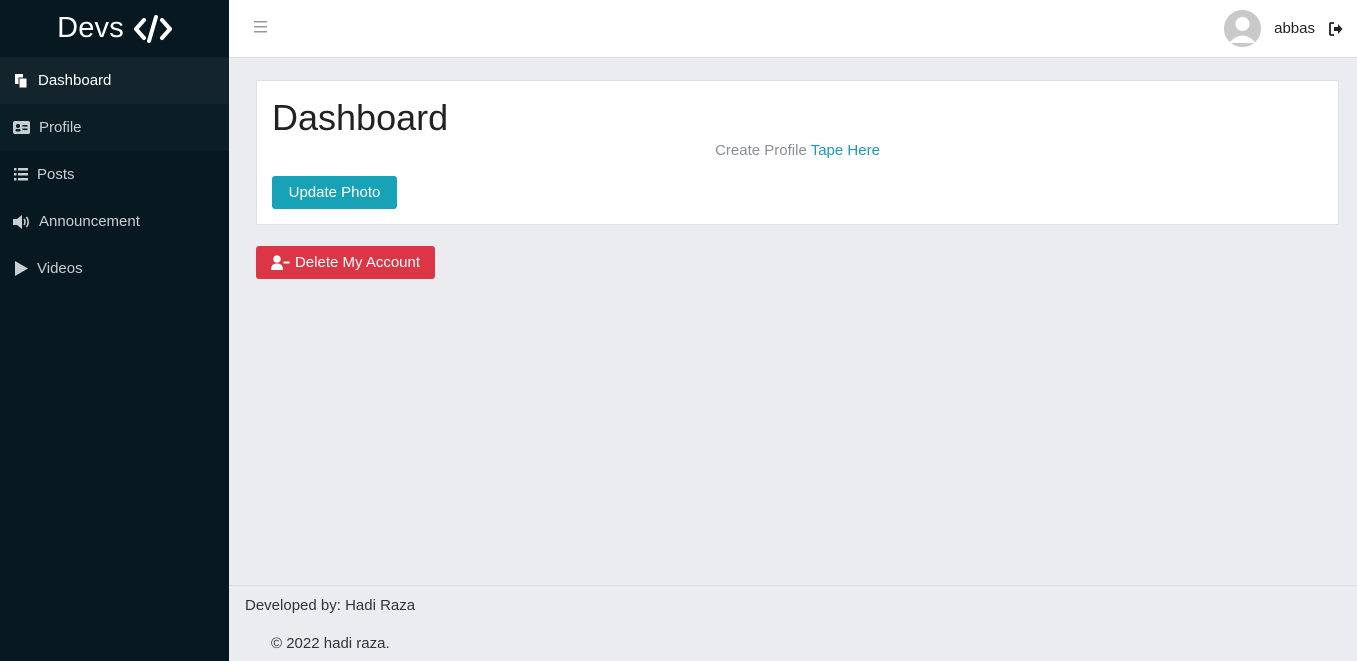 The width and height of the screenshot is (1357, 661). I want to click on brand-name: Devs, so click(90, 28).